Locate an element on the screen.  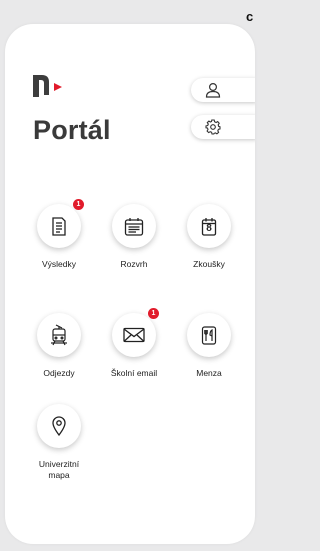
corner-character: c is located at coordinates (250, 16).